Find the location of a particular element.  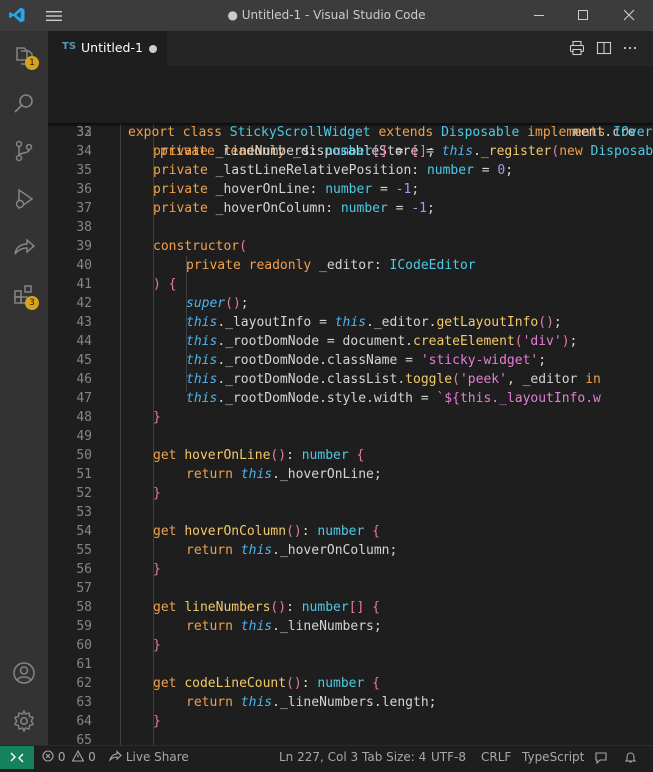

window-title: ● Untitled-1 - Visual Studio Code is located at coordinates (326, 15).